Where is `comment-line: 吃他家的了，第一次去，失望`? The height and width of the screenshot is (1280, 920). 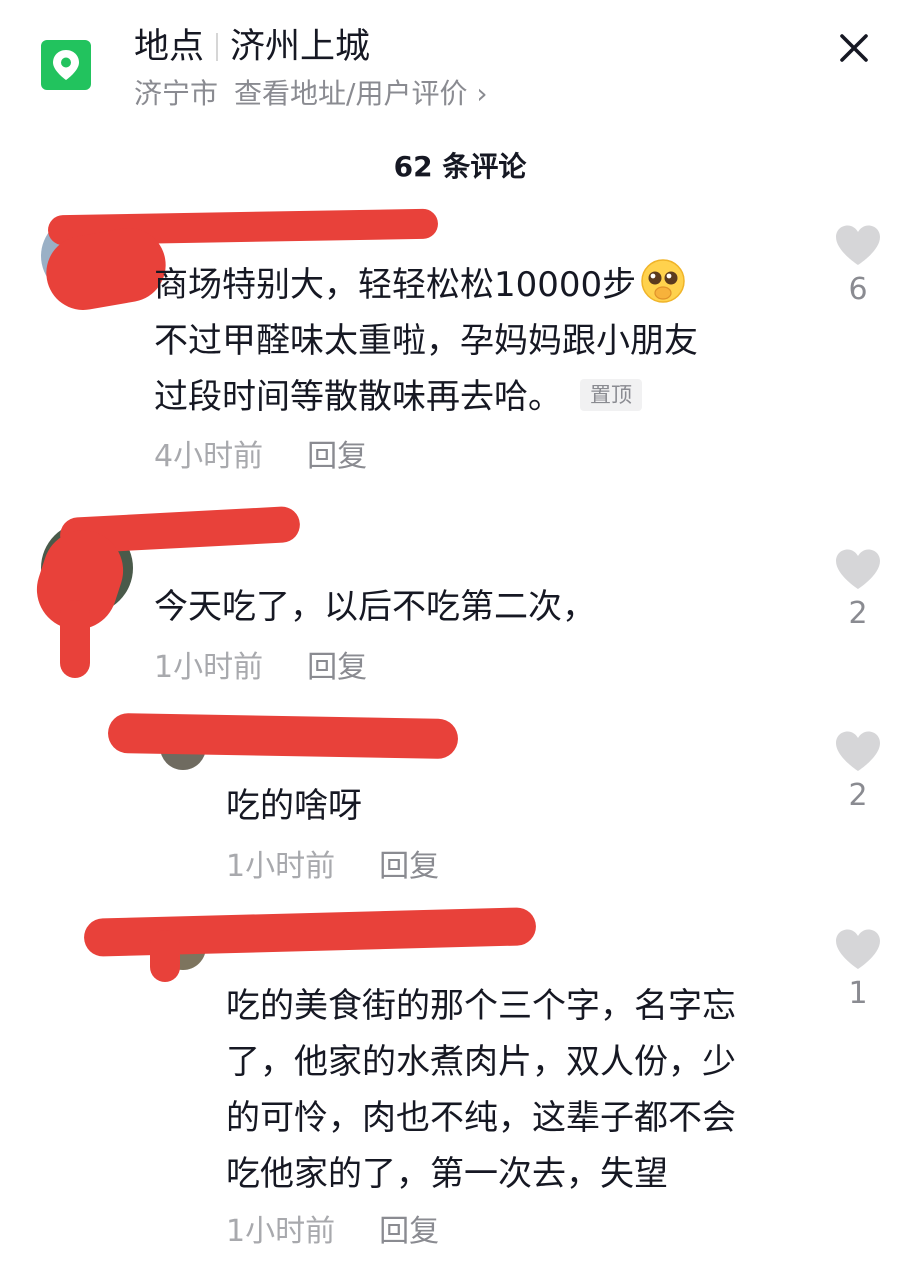
comment-line: 吃他家的了，第一次去，失望 is located at coordinates (447, 1174).